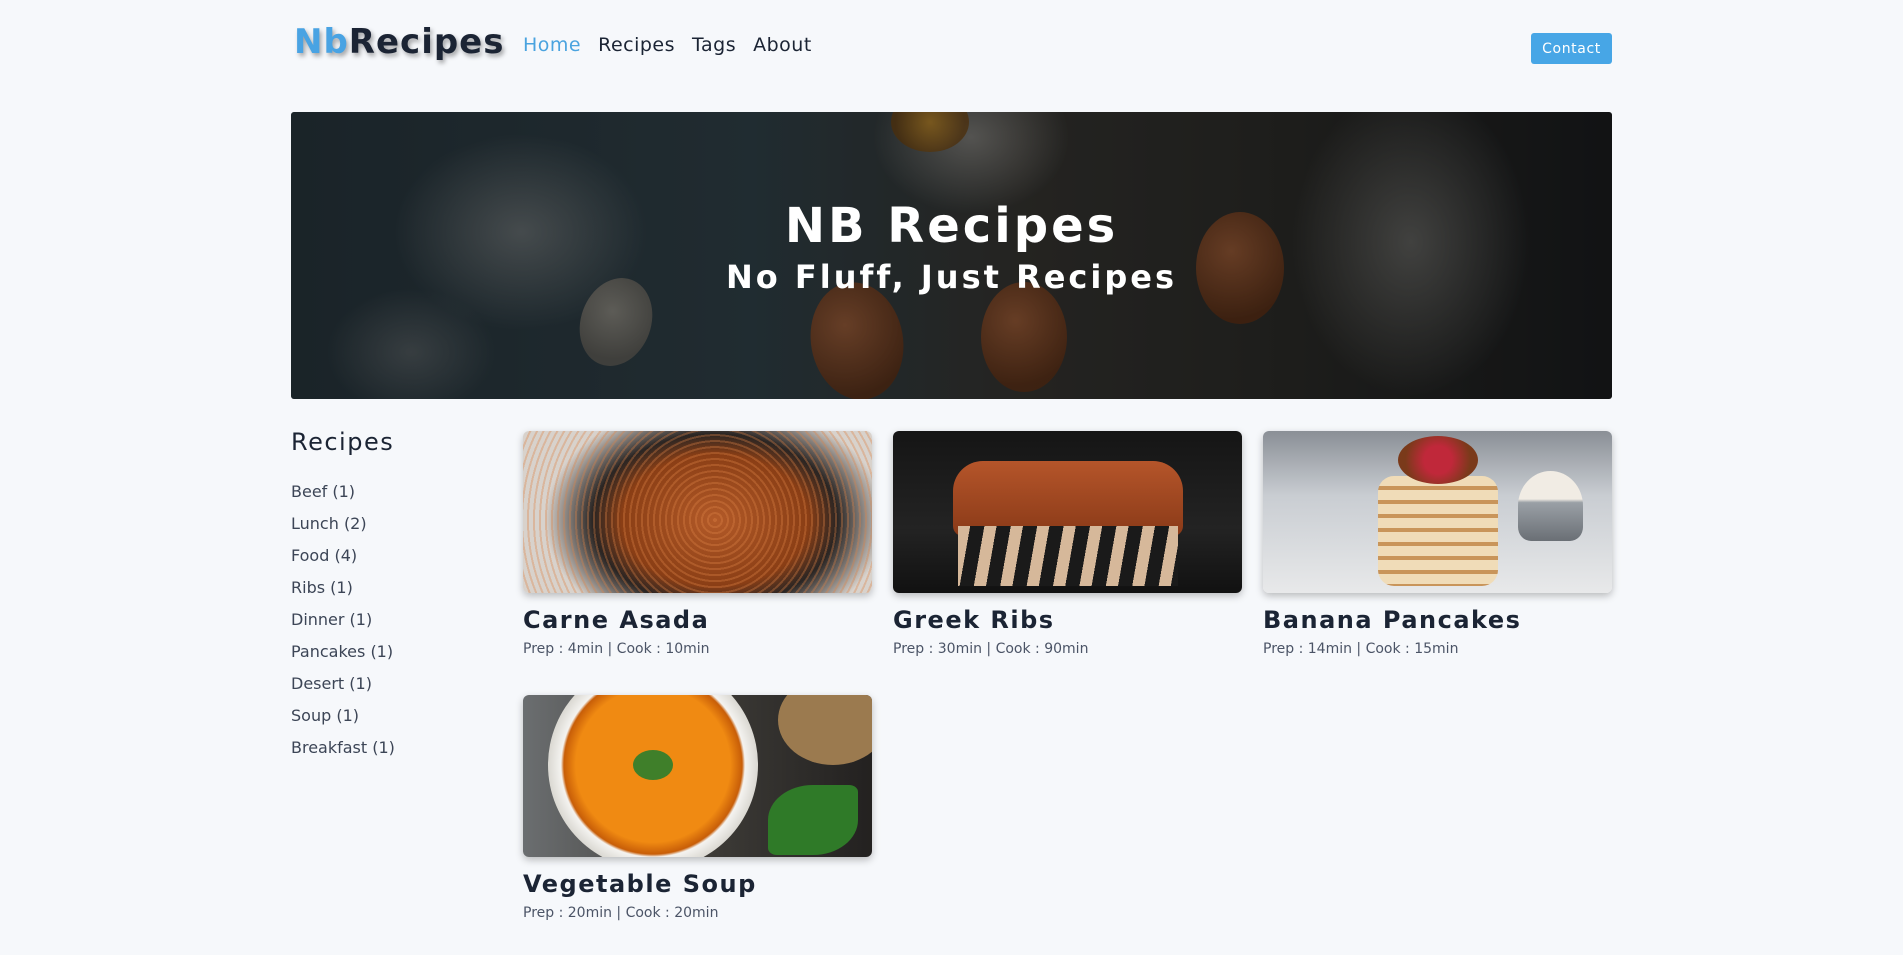 Image resolution: width=1903 pixels, height=955 pixels. I want to click on pancake-stack-shape, so click(1438, 531).